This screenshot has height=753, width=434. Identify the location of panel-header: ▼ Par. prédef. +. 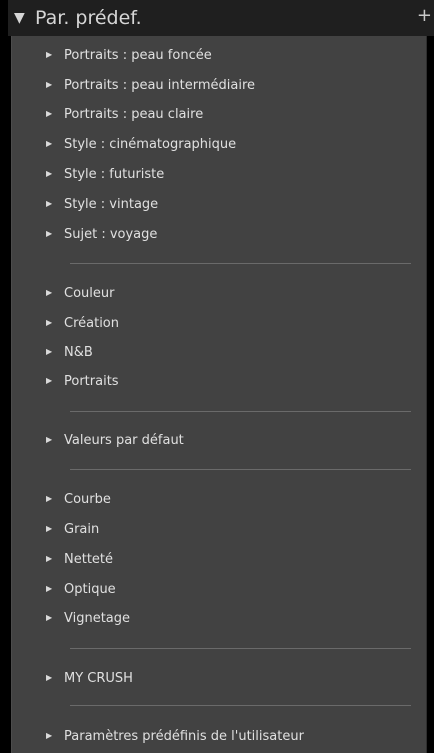
(221, 18).